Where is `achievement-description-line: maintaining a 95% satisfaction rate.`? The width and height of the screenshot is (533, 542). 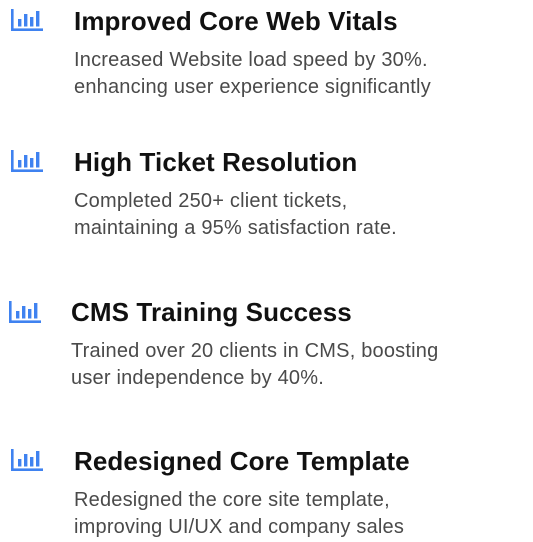 achievement-description-line: maintaining a 95% satisfaction rate. is located at coordinates (235, 228).